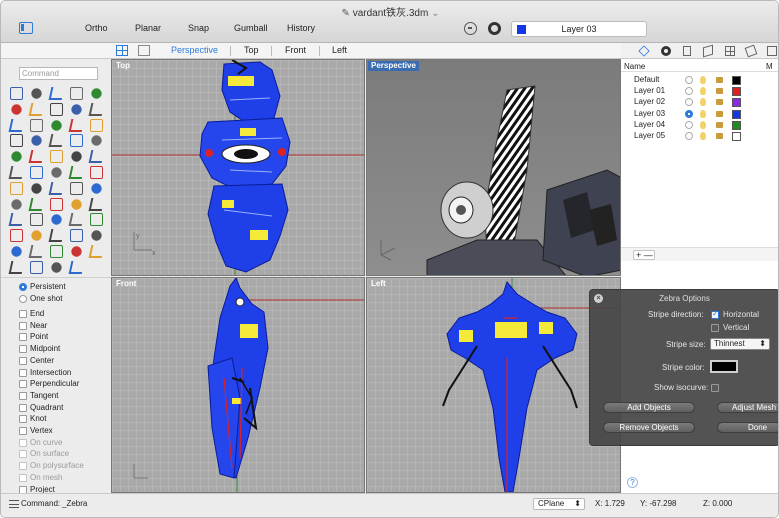  Describe the element at coordinates (76, 125) in the screenshot. I see `patch-tool-icon` at that location.